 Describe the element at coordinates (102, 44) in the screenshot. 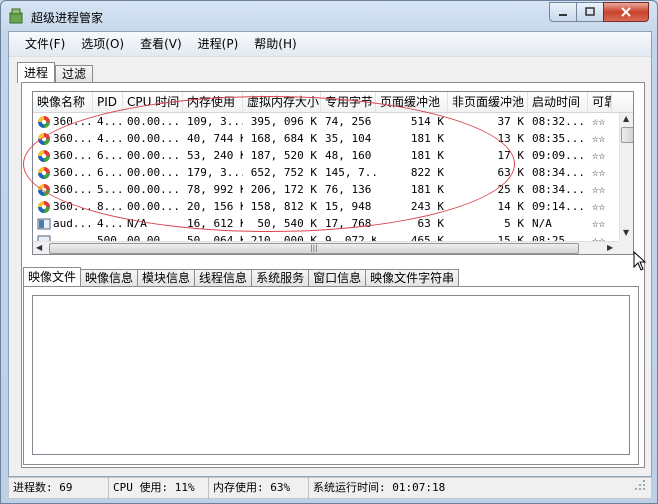

I see `menu-options: 选项(O)` at that location.